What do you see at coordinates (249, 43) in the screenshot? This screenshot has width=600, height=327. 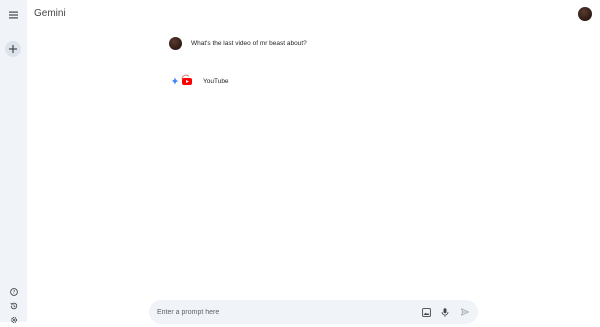 I see `user-prompt-text: What's the last video of mr beast about?` at bounding box center [249, 43].